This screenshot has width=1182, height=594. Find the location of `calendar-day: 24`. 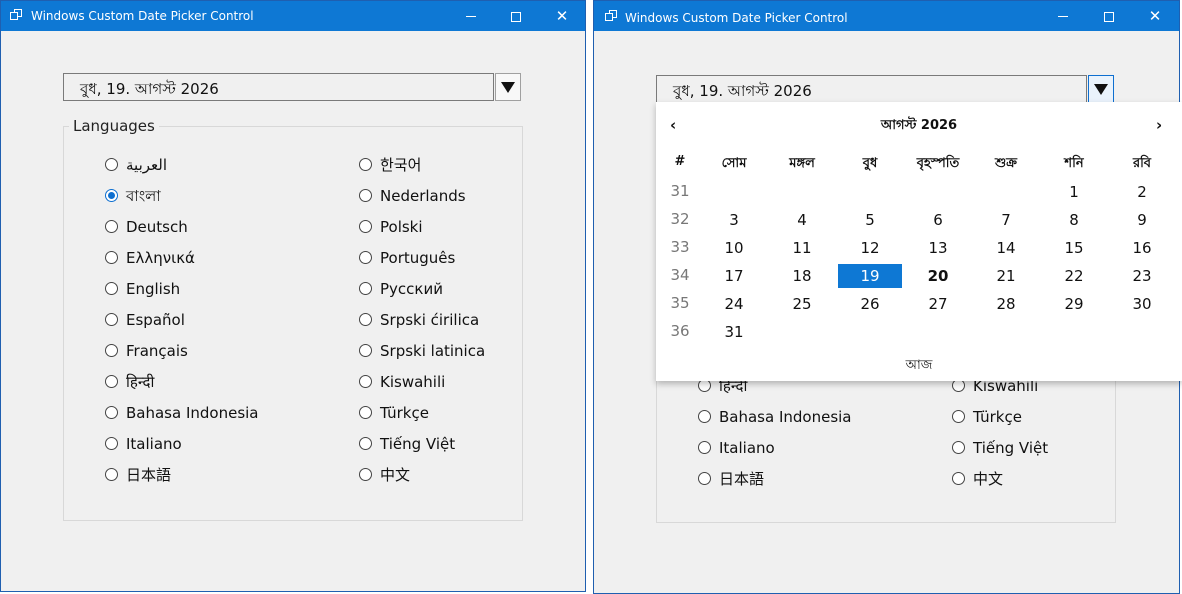

calendar-day: 24 is located at coordinates (734, 304).